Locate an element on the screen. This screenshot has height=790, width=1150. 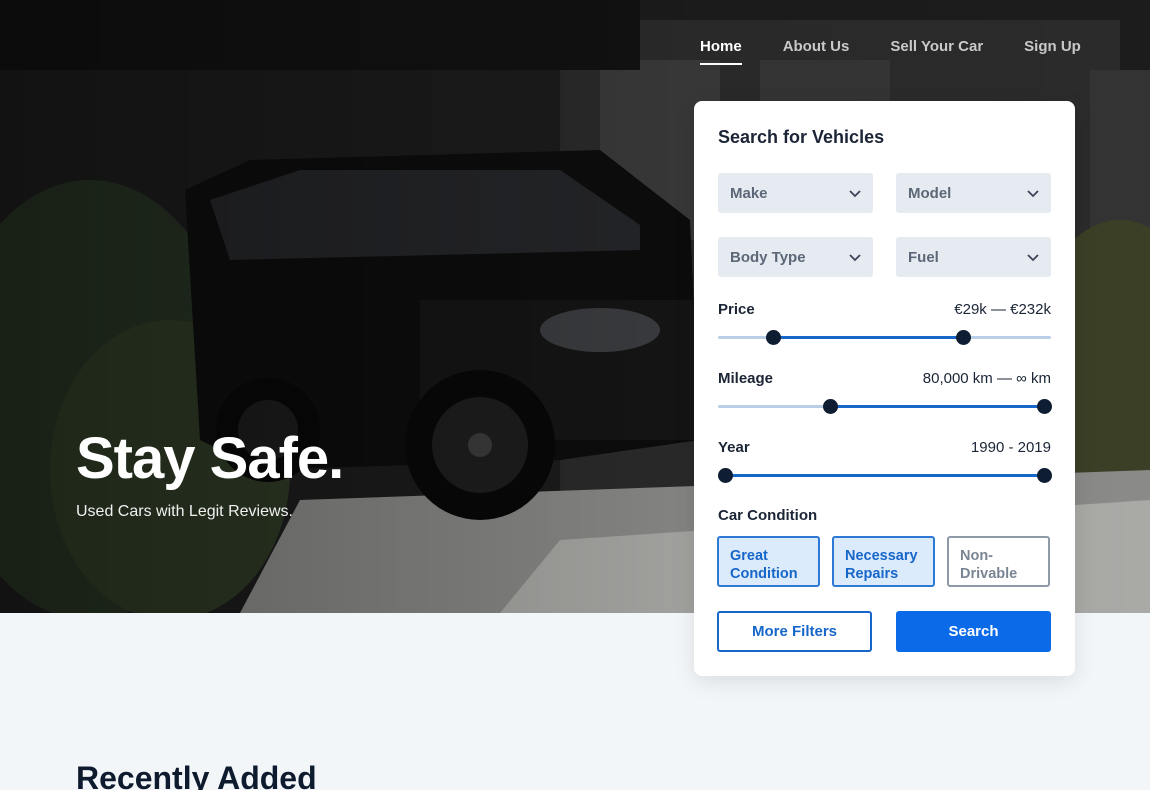
condition-great-label: Great Condition is located at coordinates (764, 565).